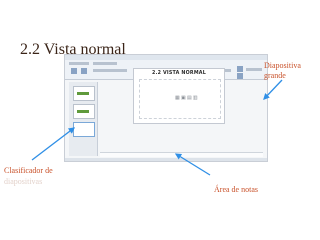 The width and height of the screenshot is (320, 240). What do you see at coordinates (53, 144) in the screenshot?
I see `arrow-slide-sorter` at bounding box center [53, 144].